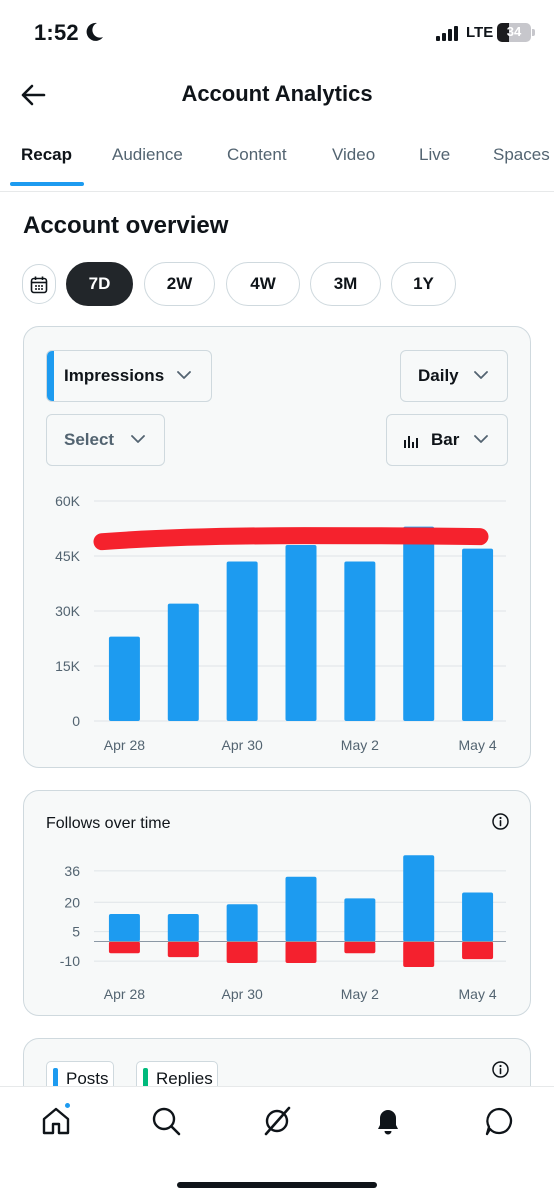  I want to click on home-notification-dot, so click(67, 1105).